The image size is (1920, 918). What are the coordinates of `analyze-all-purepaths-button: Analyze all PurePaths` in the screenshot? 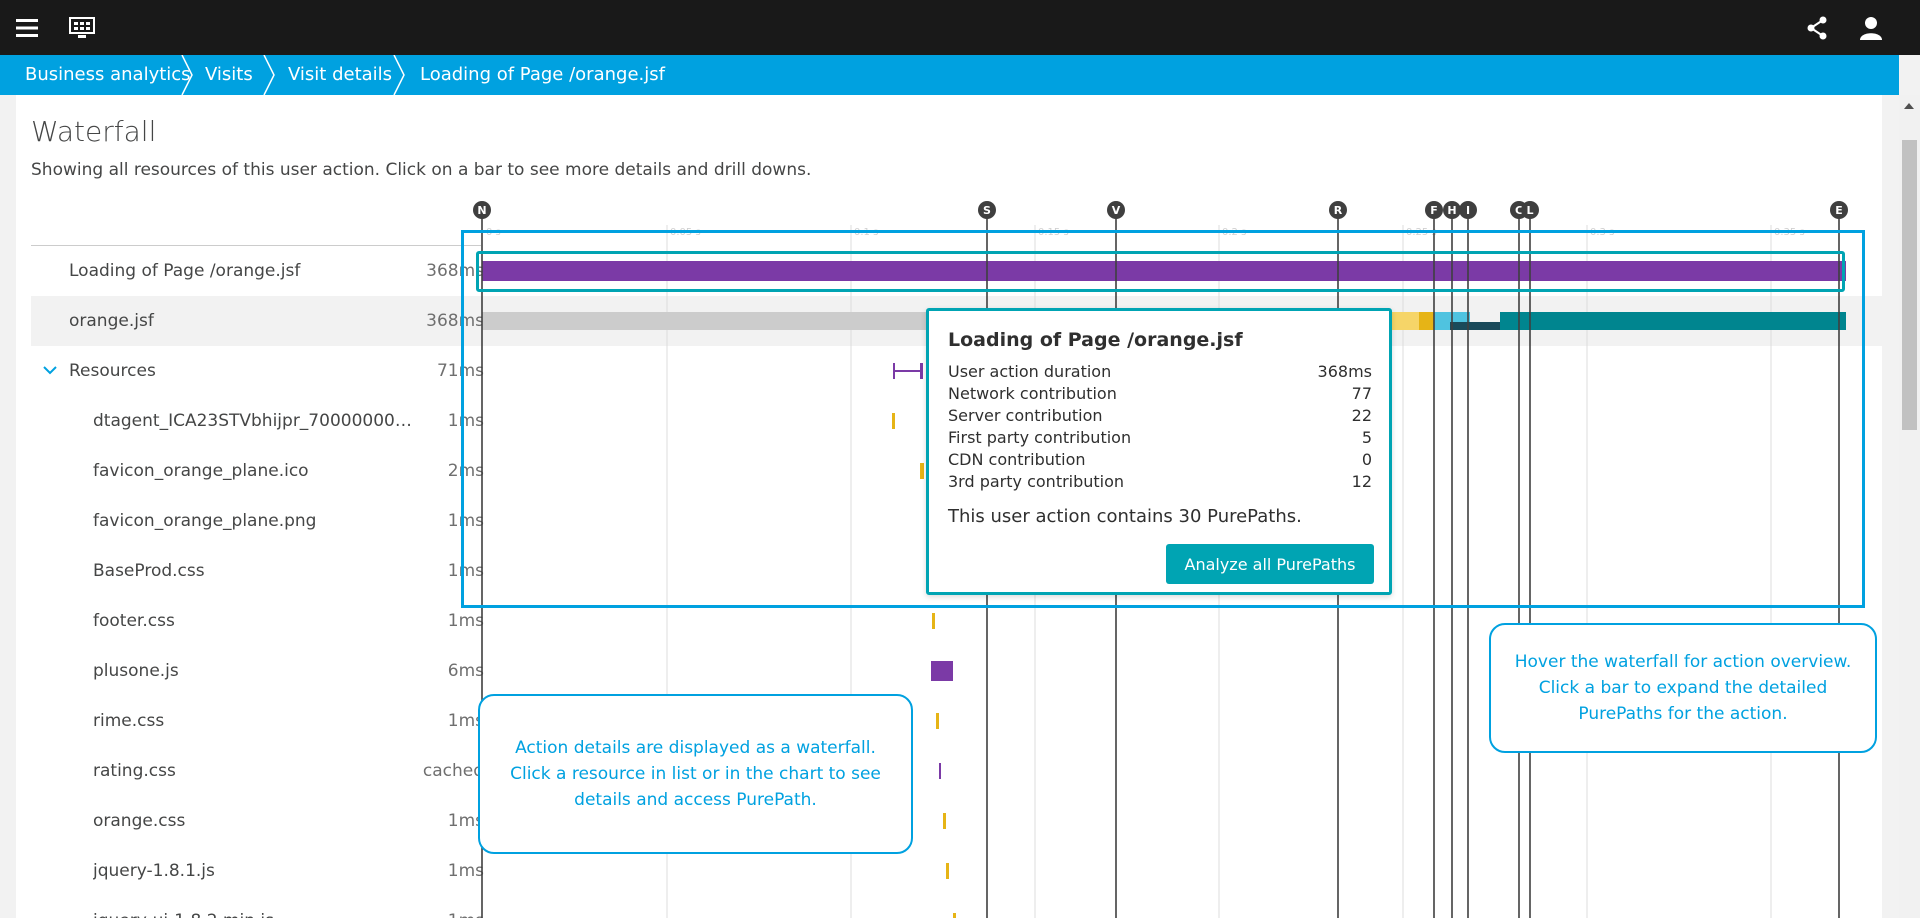 It's located at (1270, 564).